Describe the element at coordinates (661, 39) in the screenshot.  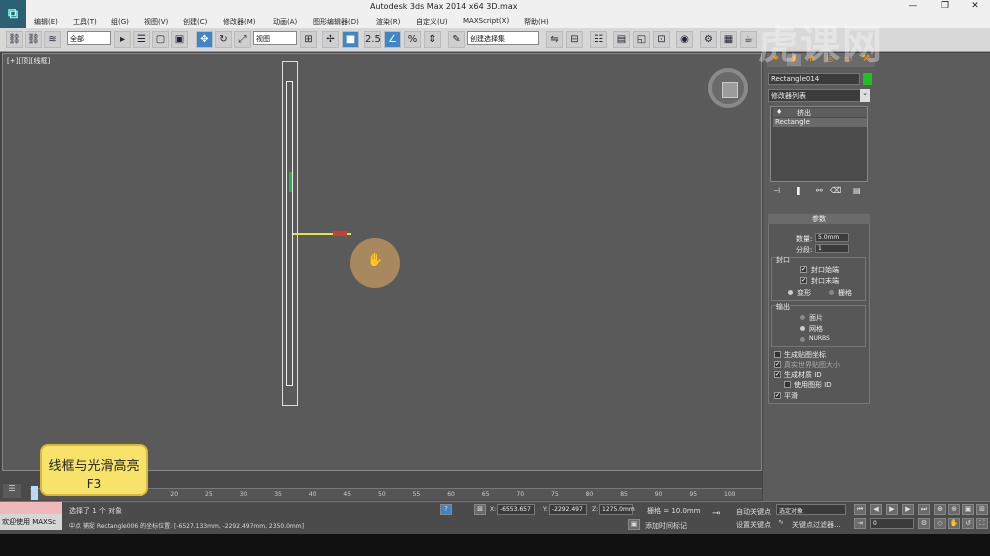
I see `schematic-view-icon: ⊡` at that location.